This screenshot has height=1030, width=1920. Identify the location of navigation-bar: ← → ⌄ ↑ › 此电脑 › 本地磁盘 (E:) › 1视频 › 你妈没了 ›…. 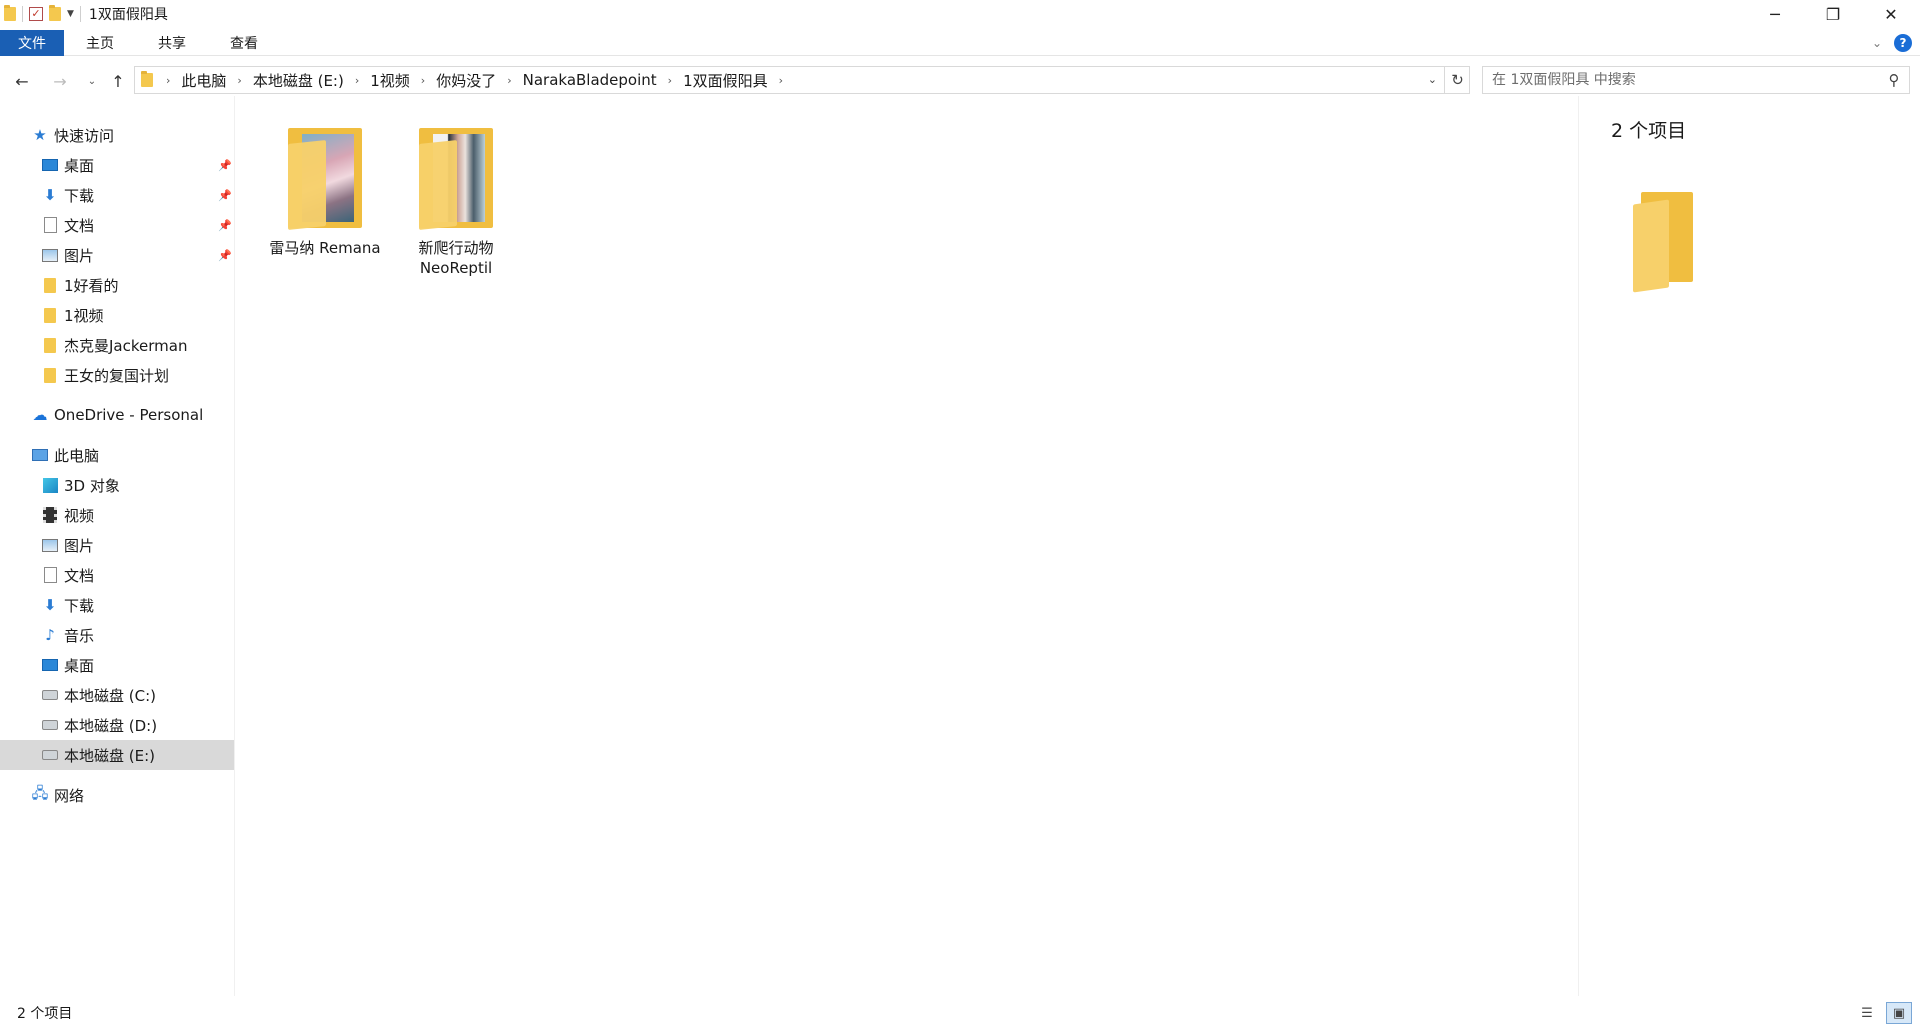
(960, 81).